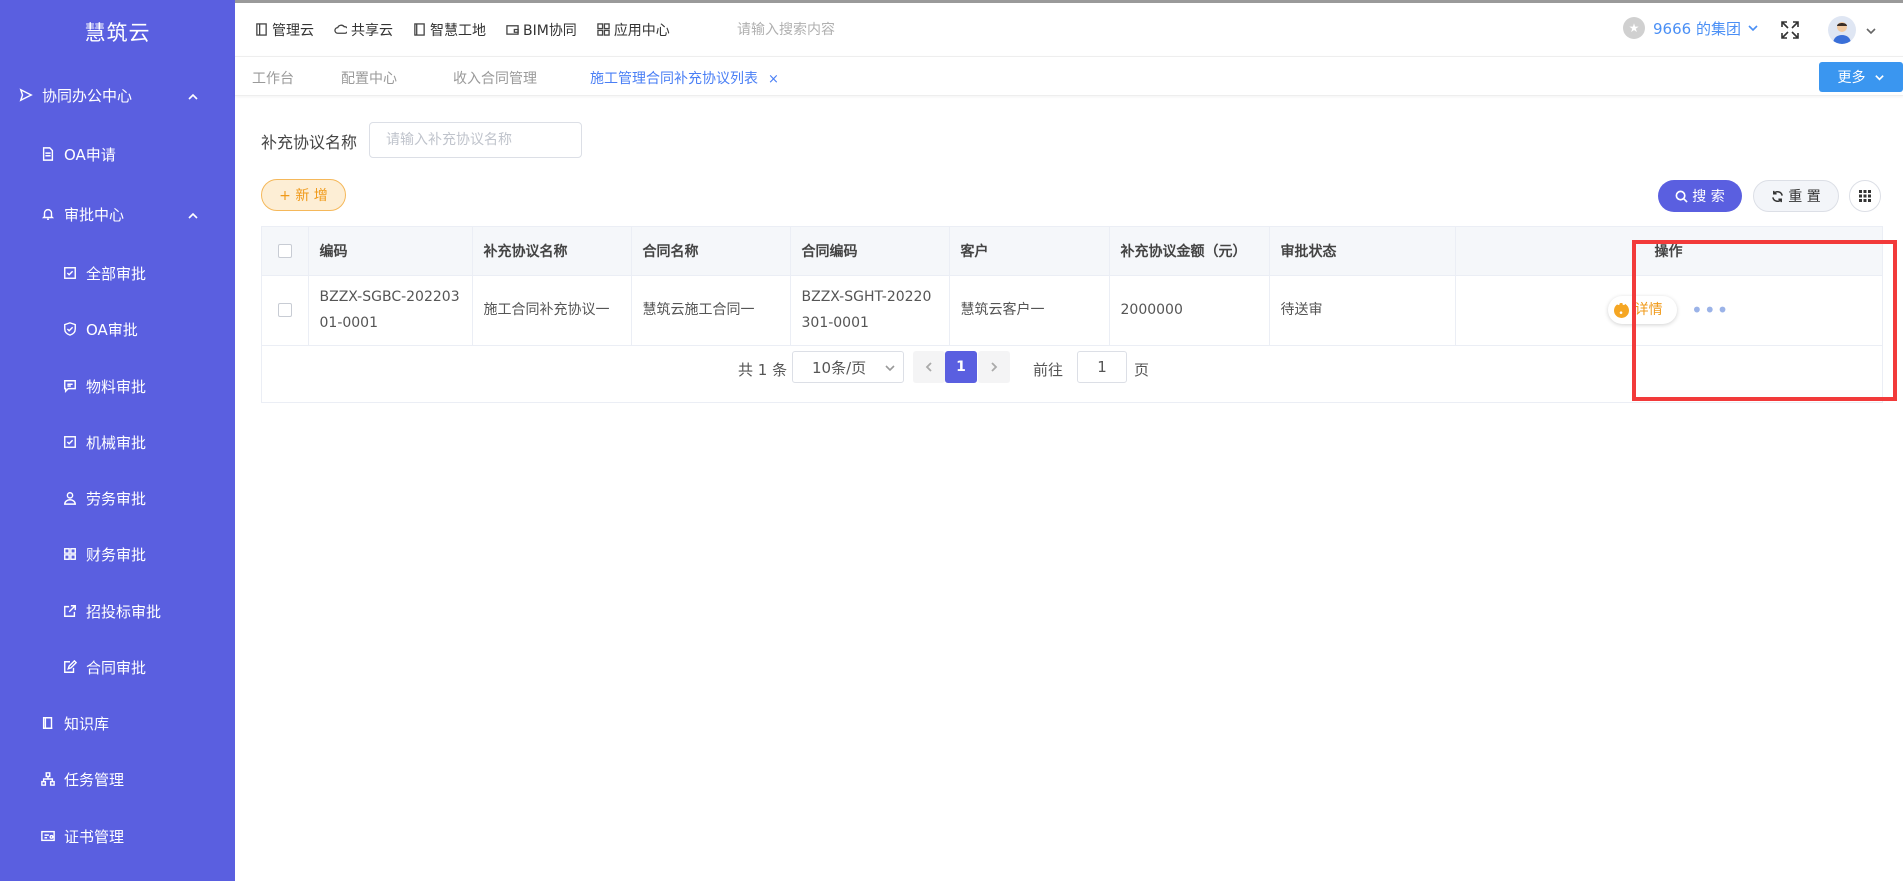 The height and width of the screenshot is (881, 1903). I want to click on page-unit-label: 页, so click(1142, 370).